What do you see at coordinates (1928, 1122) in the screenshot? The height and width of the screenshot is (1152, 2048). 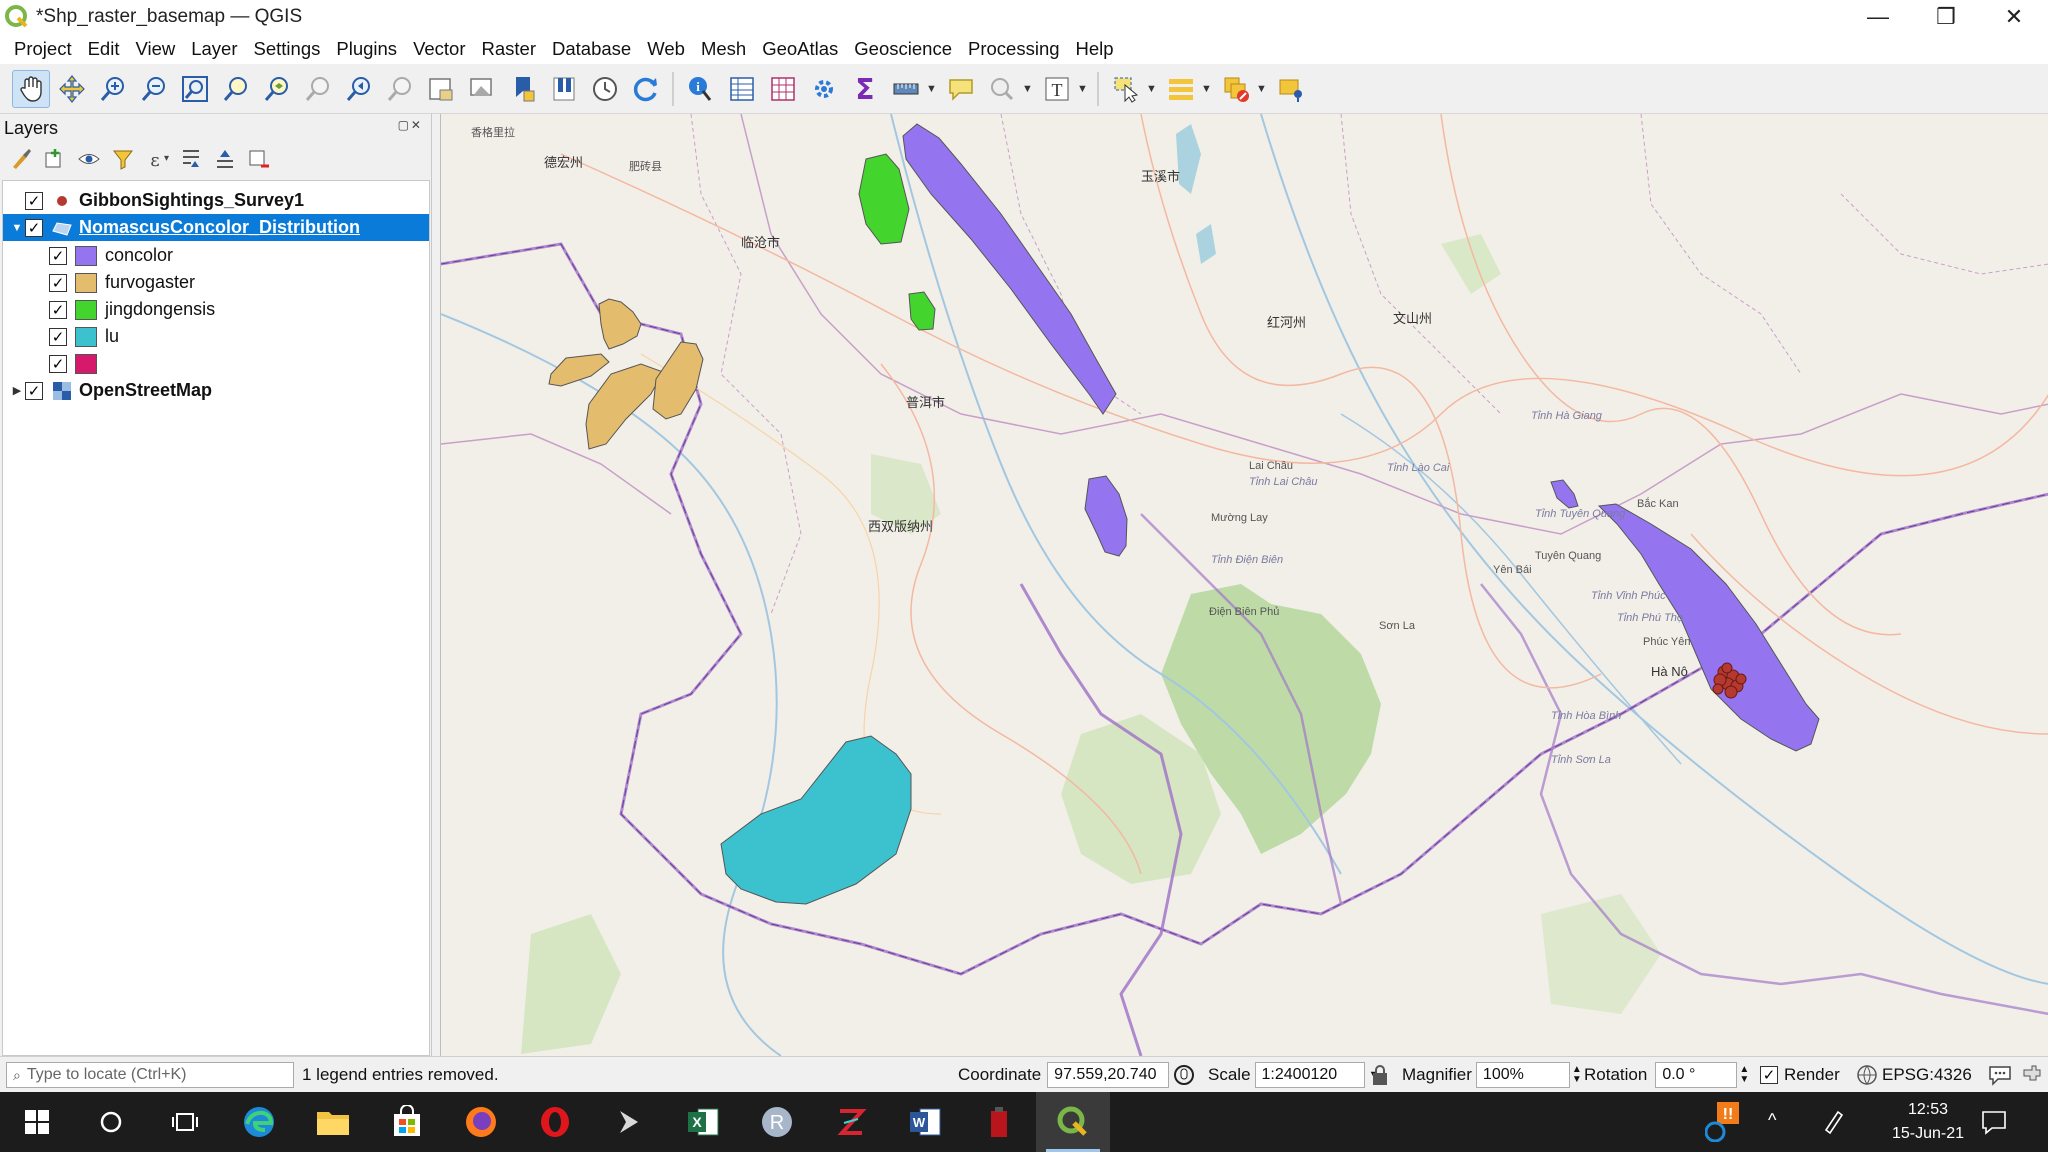 I see `system-clock: 12:53 15-Jun-21` at bounding box center [1928, 1122].